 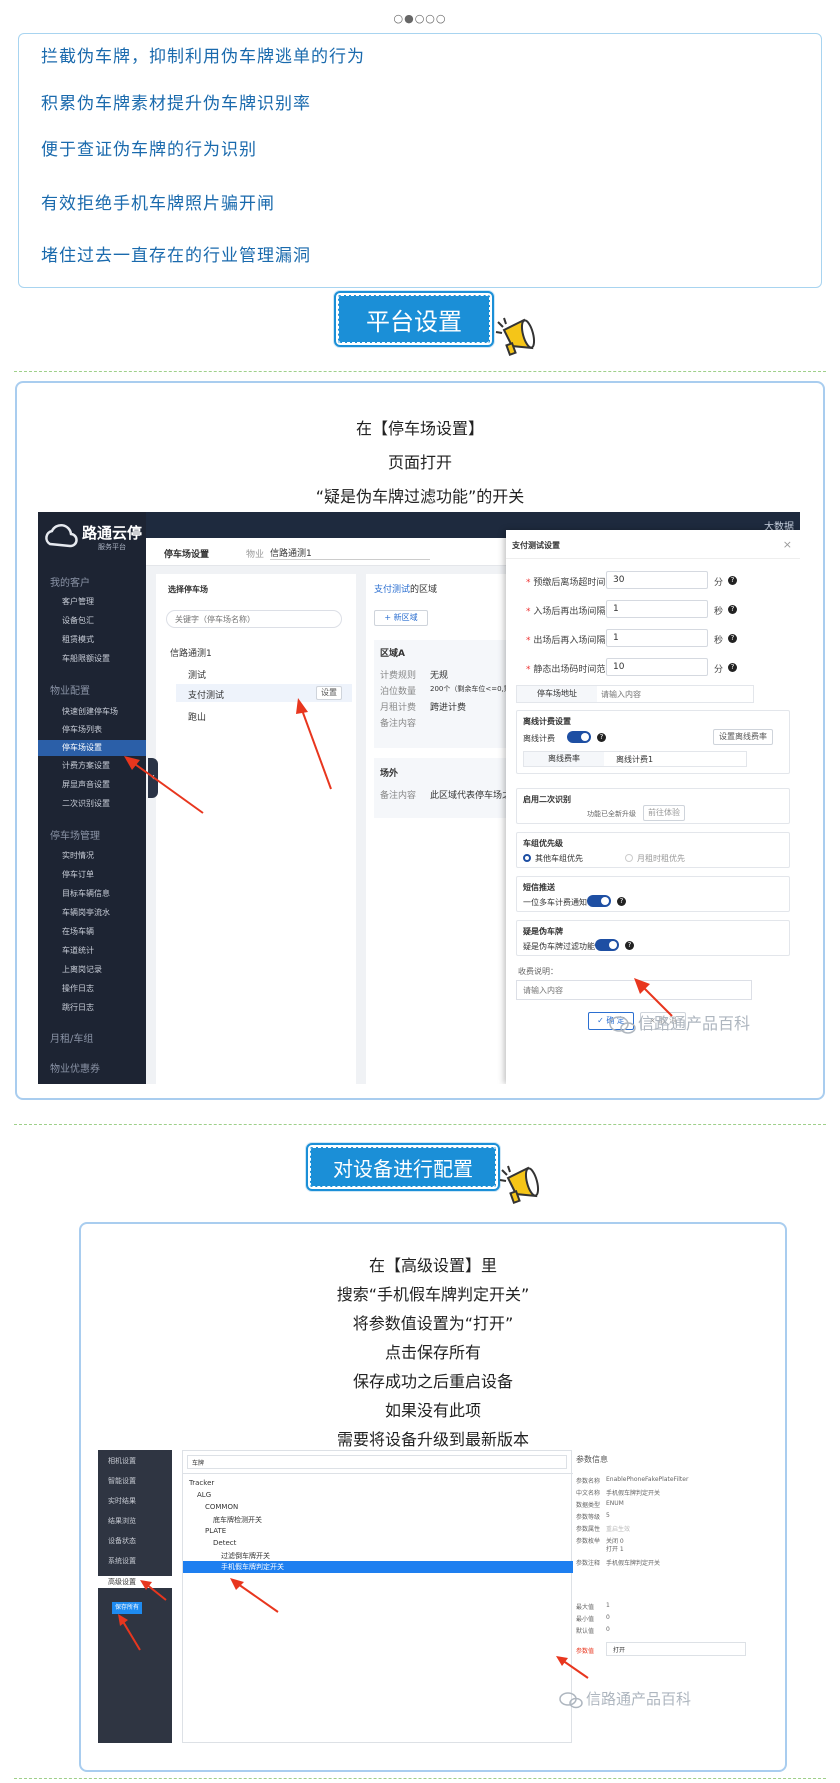 I want to click on device-menu-item: 系统设置, so click(x=122, y=1561).